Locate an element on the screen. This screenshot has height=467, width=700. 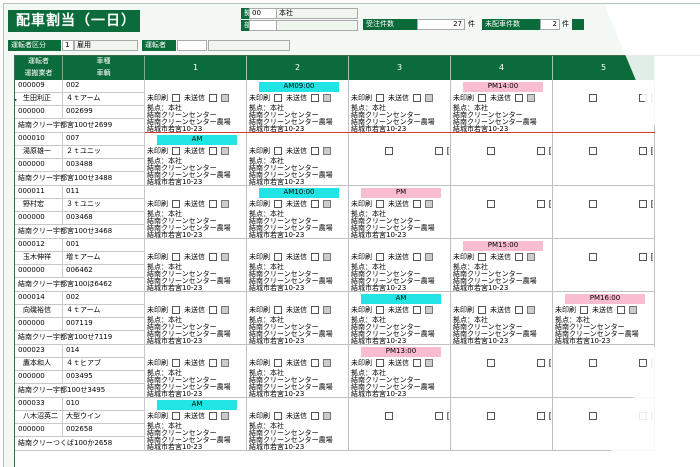
chevron-frame-icon is located at coordinates (652, 235).